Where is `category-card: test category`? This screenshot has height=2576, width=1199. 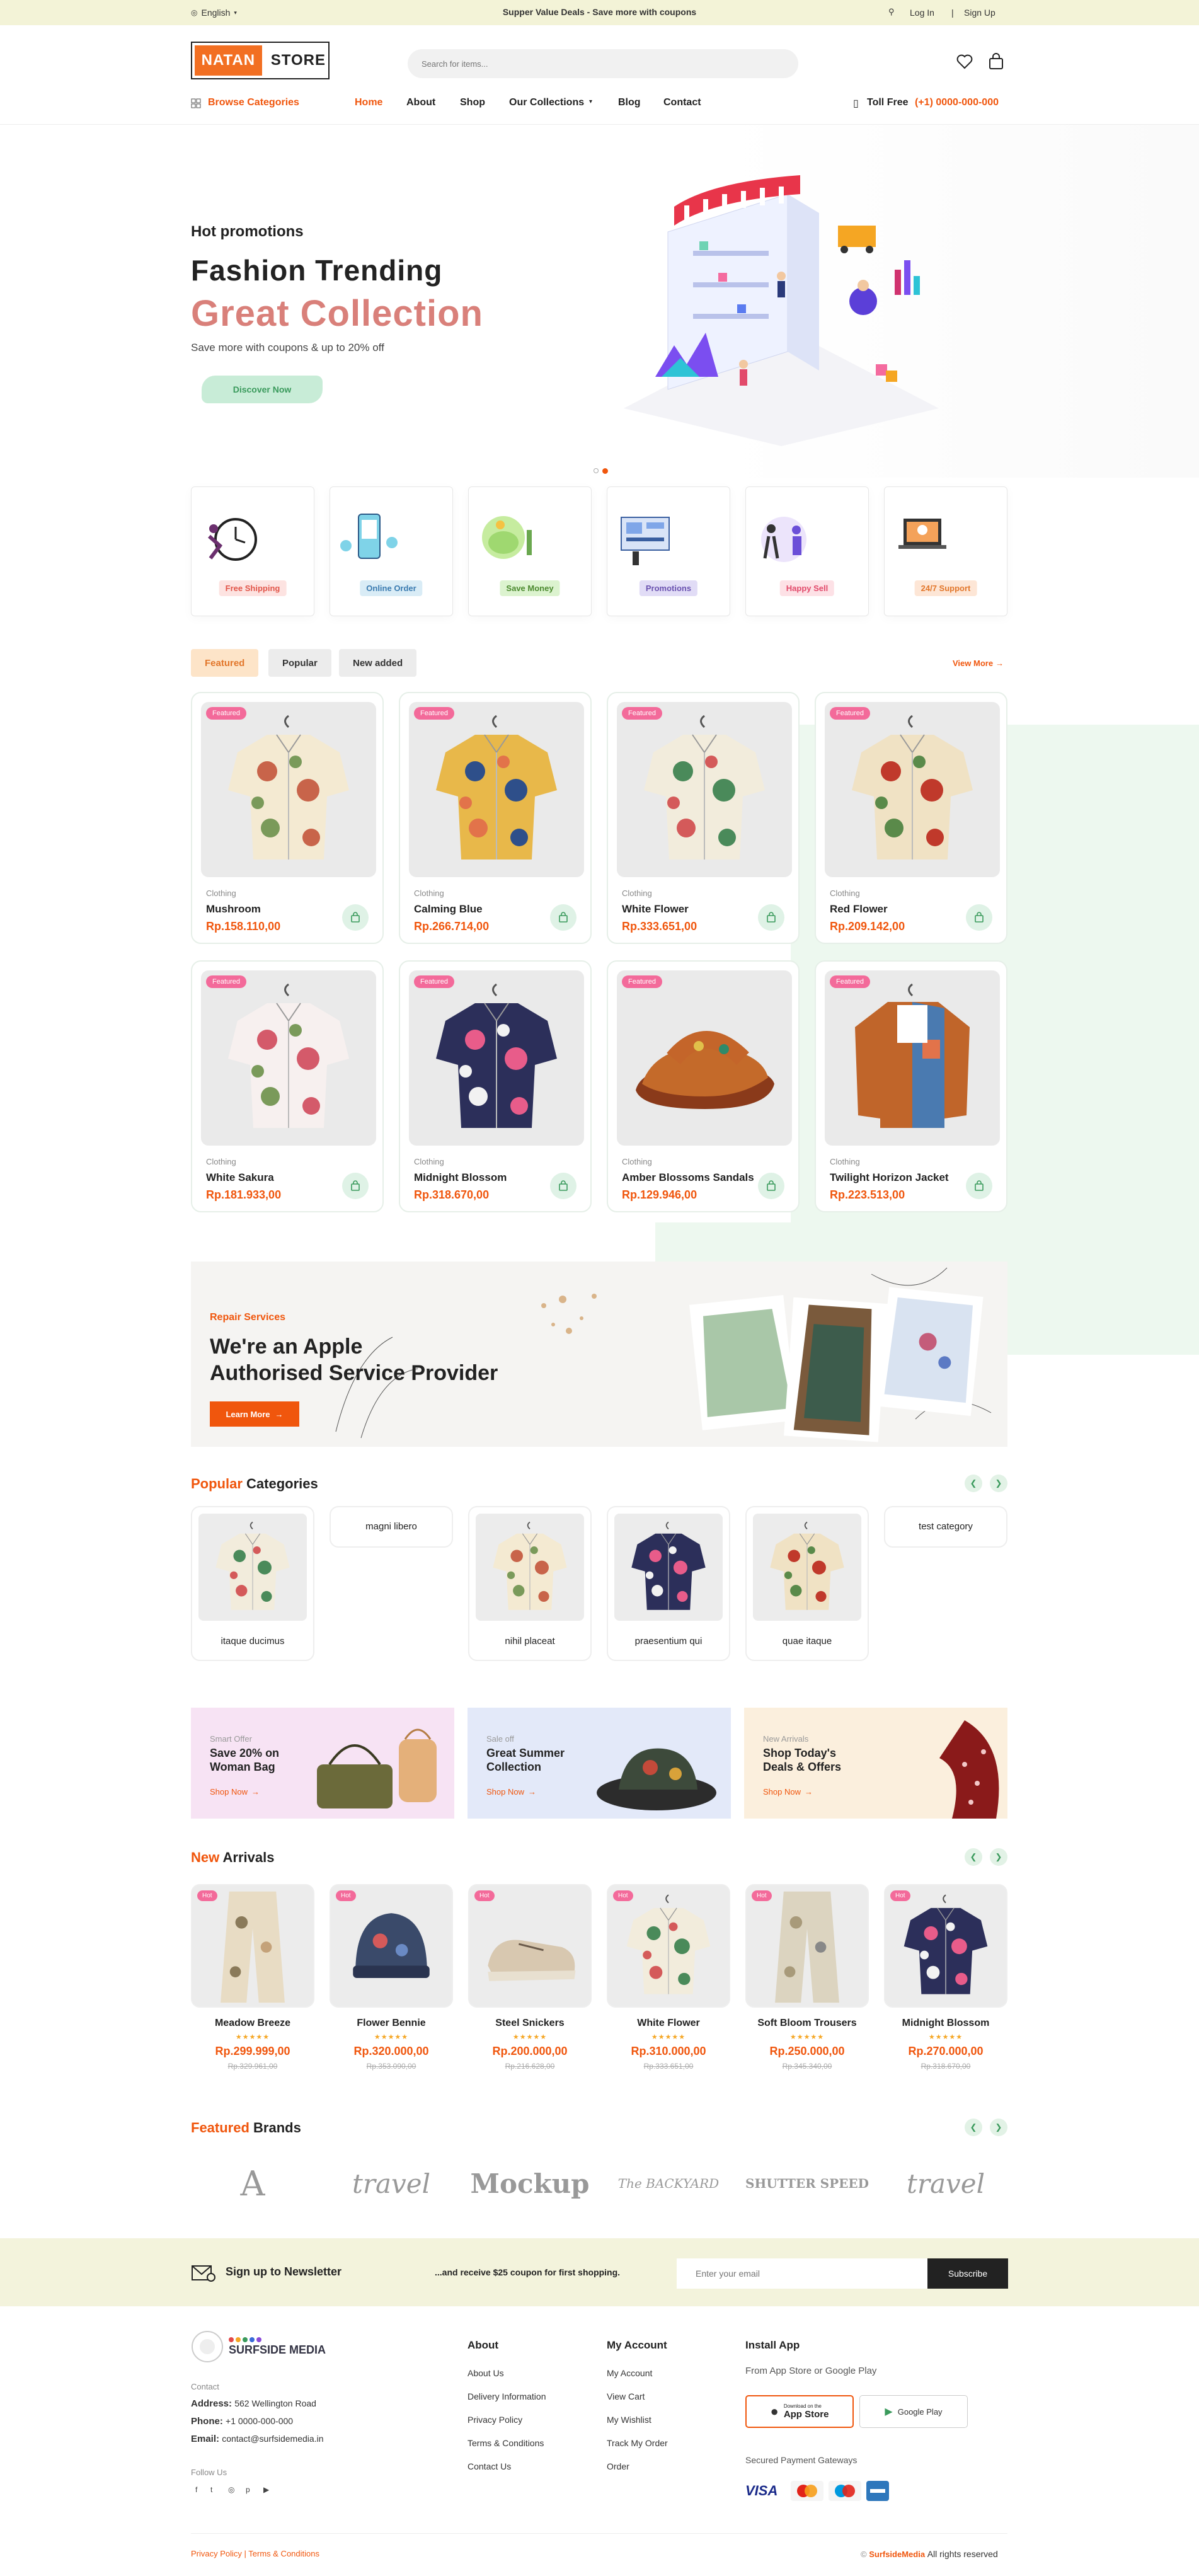
category-card: test category is located at coordinates (945, 1527).